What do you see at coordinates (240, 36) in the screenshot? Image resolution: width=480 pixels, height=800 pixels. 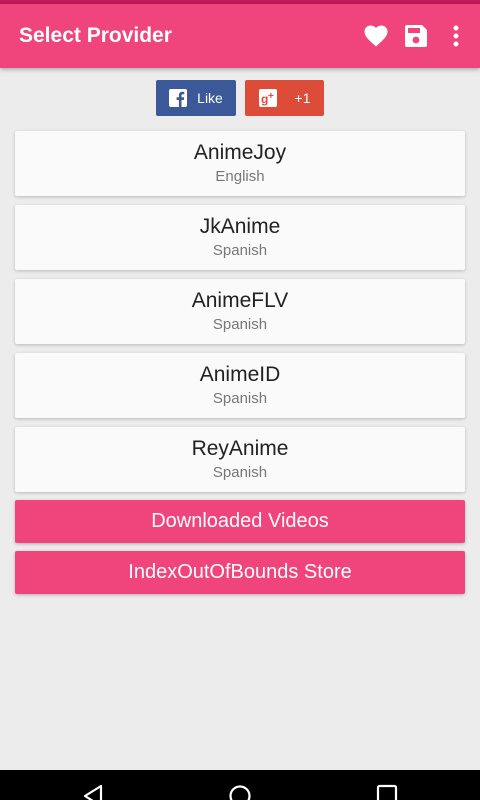 I see `app-bar: Select Provider` at bounding box center [240, 36].